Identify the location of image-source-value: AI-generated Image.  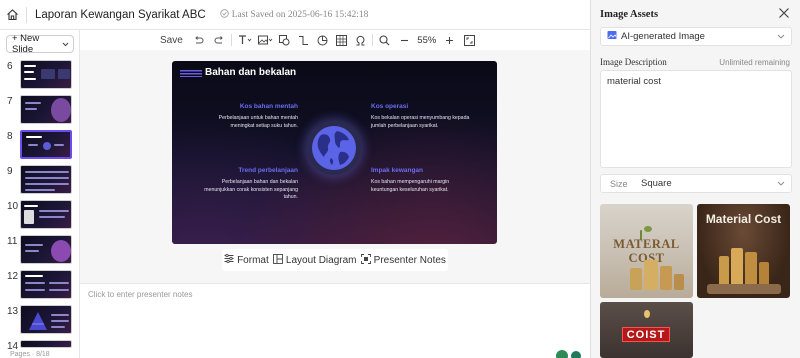
(663, 36).